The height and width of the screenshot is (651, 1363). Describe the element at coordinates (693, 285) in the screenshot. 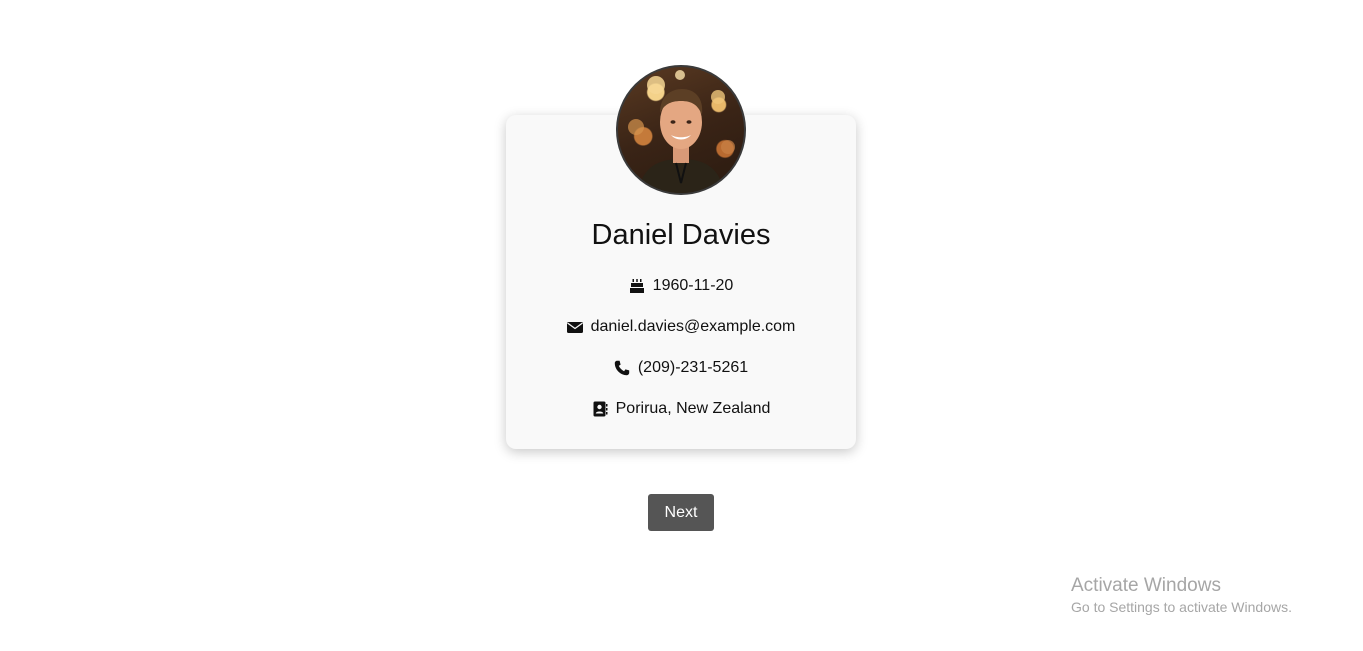

I see `birth-date-text: 1960-11-20` at that location.